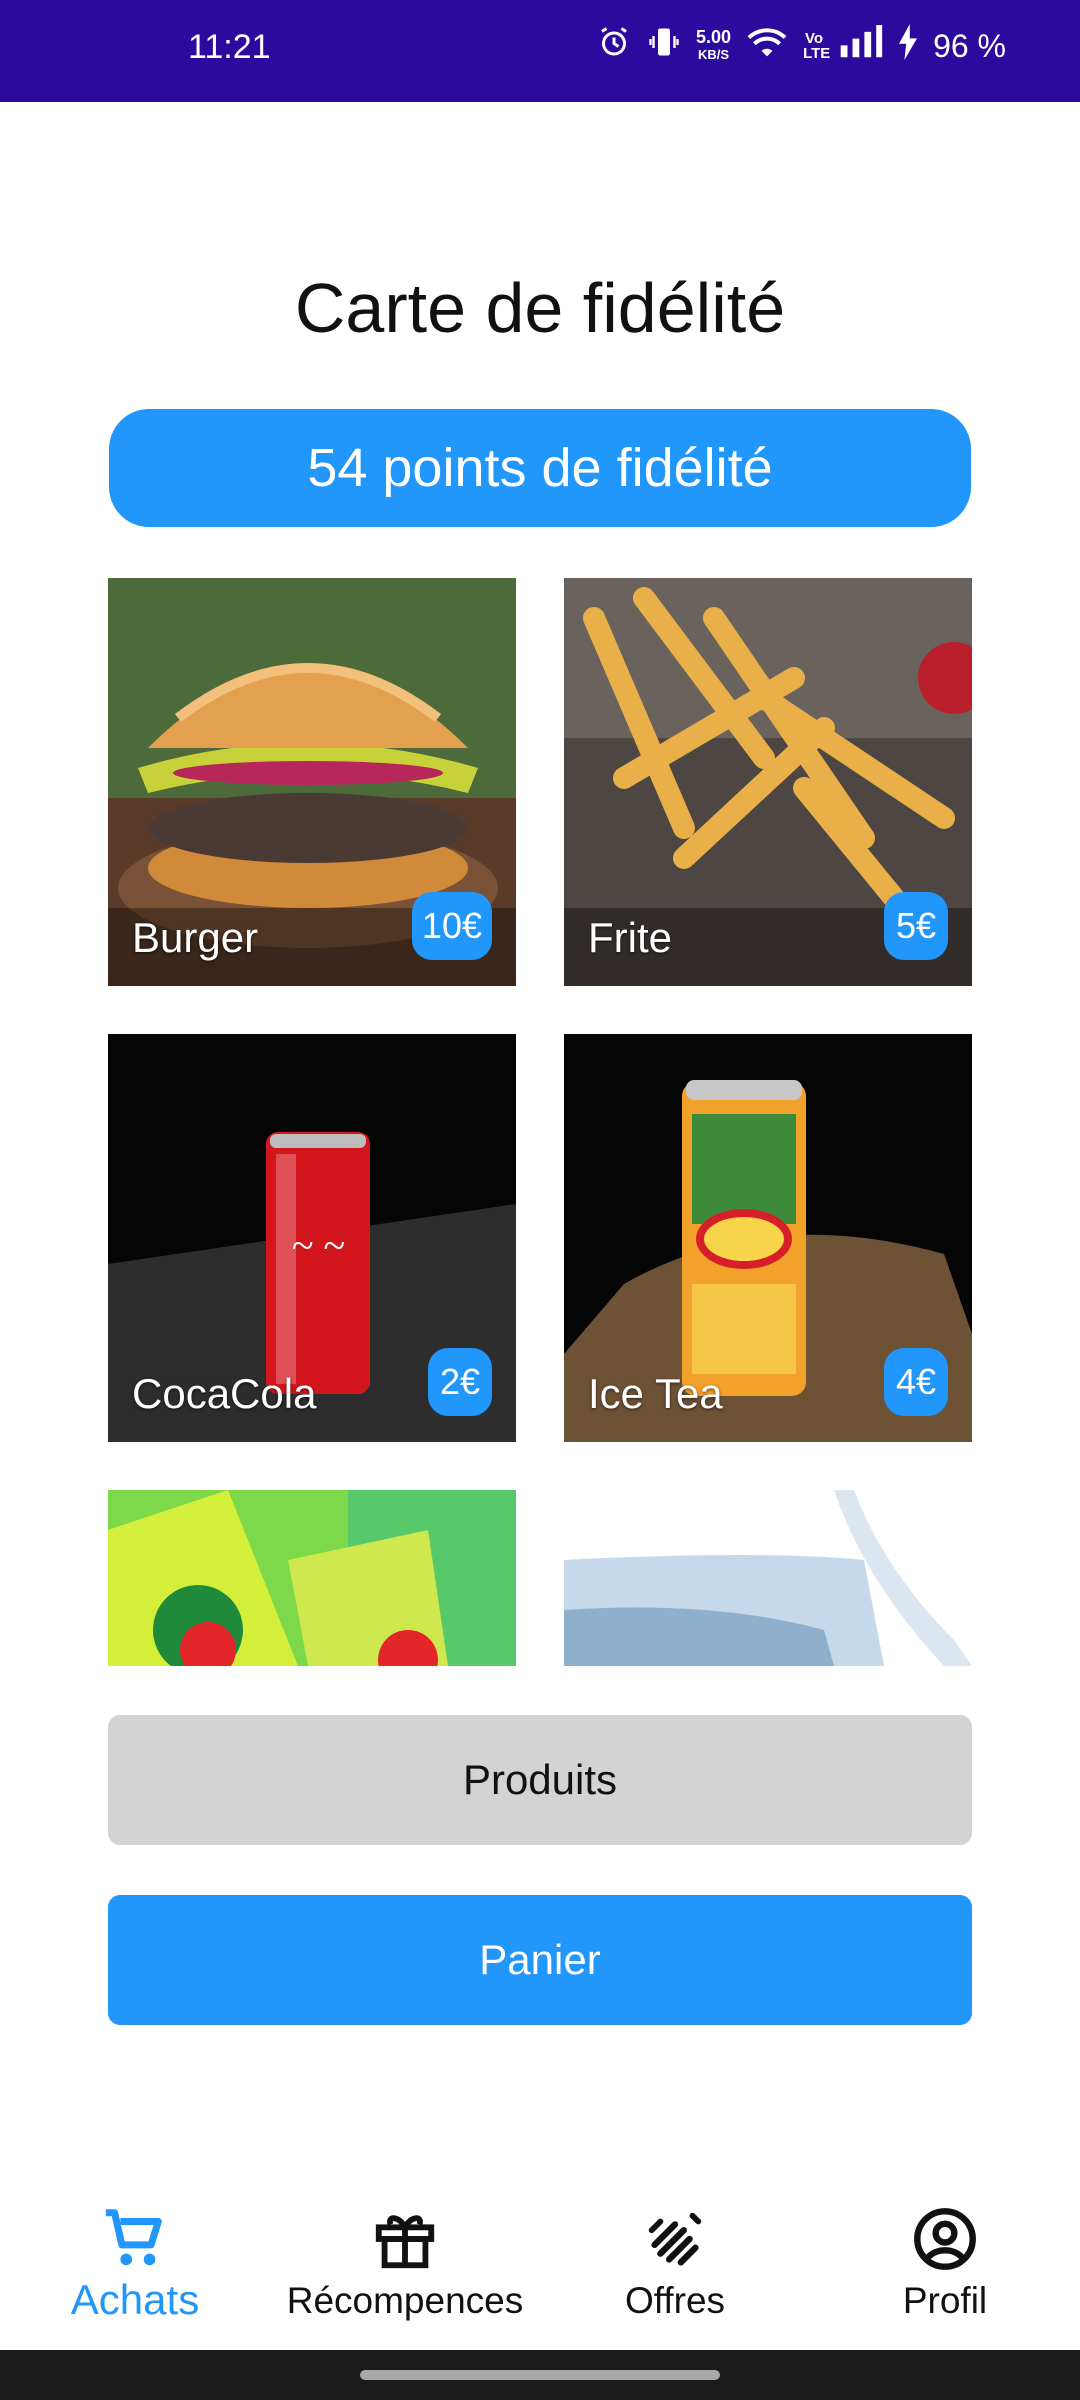 This screenshot has width=1080, height=2400. I want to click on profile-icon, so click(945, 2239).